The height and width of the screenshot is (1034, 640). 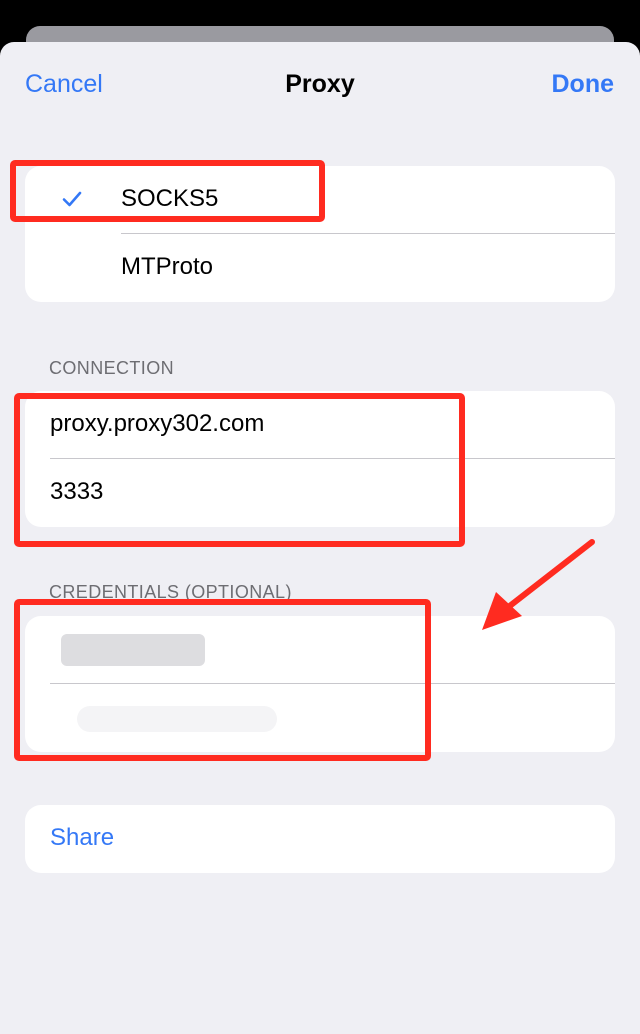 I want to click on share-group: Share, so click(x=320, y=839).